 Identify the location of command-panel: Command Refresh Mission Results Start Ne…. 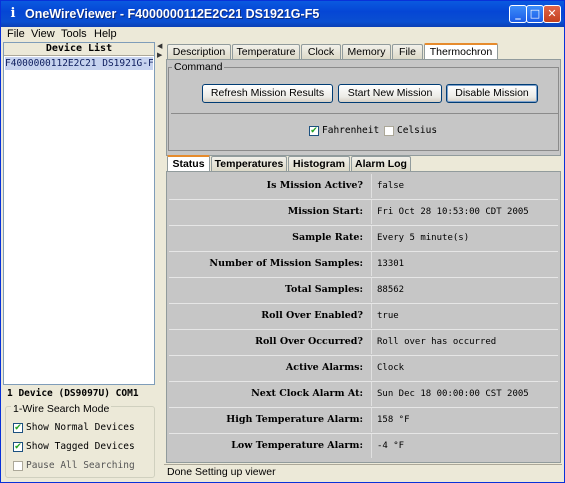
(363, 107).